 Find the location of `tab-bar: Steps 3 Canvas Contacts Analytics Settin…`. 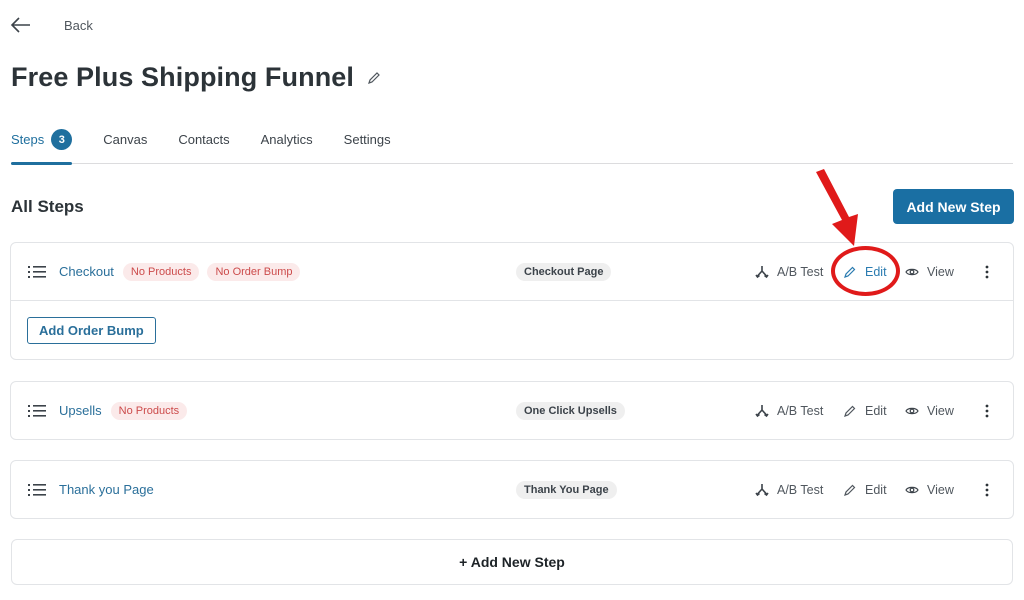

tab-bar: Steps 3 Canvas Contacts Analytics Settin… is located at coordinates (512, 145).